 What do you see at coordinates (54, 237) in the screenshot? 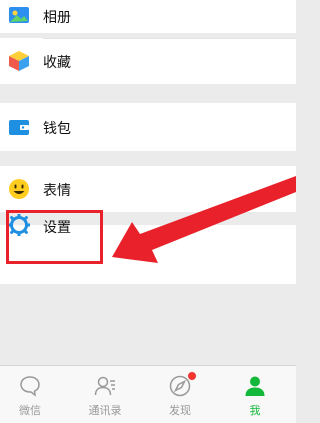
I see `highlight-box` at bounding box center [54, 237].